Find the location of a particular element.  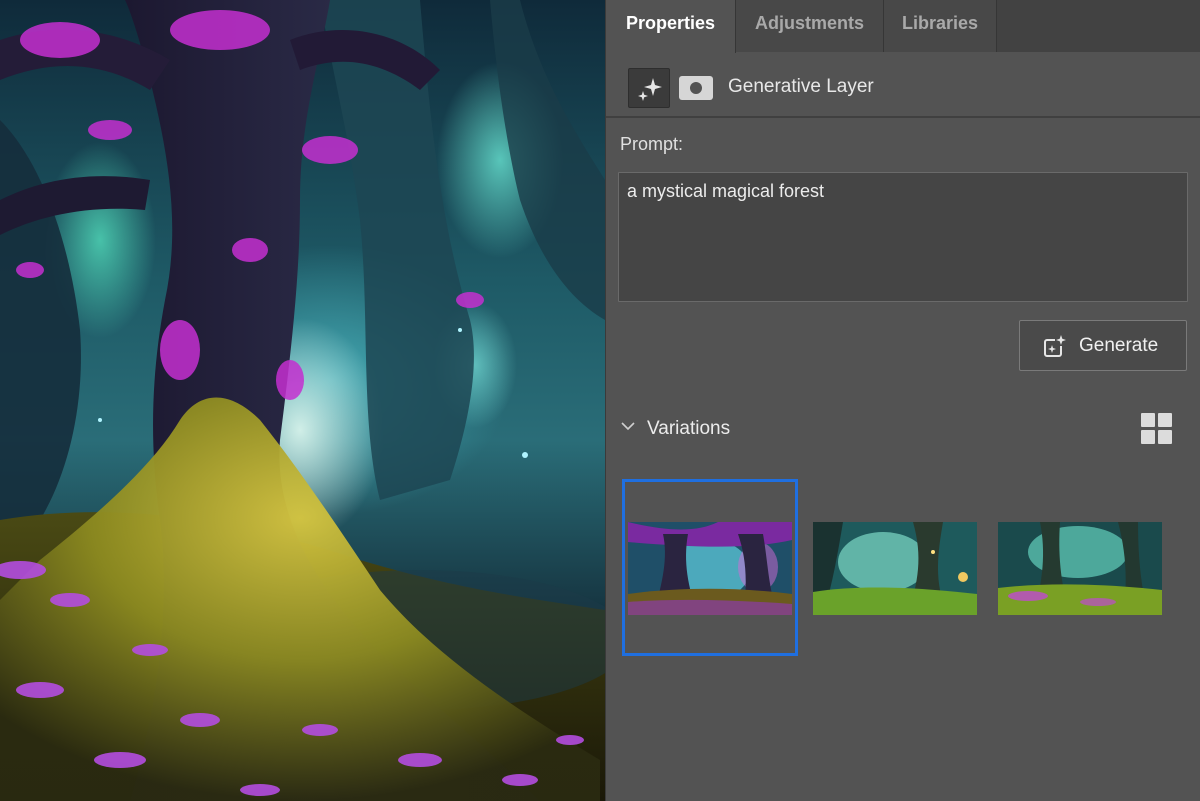

generate-button-label: Generate is located at coordinates (1119, 345).